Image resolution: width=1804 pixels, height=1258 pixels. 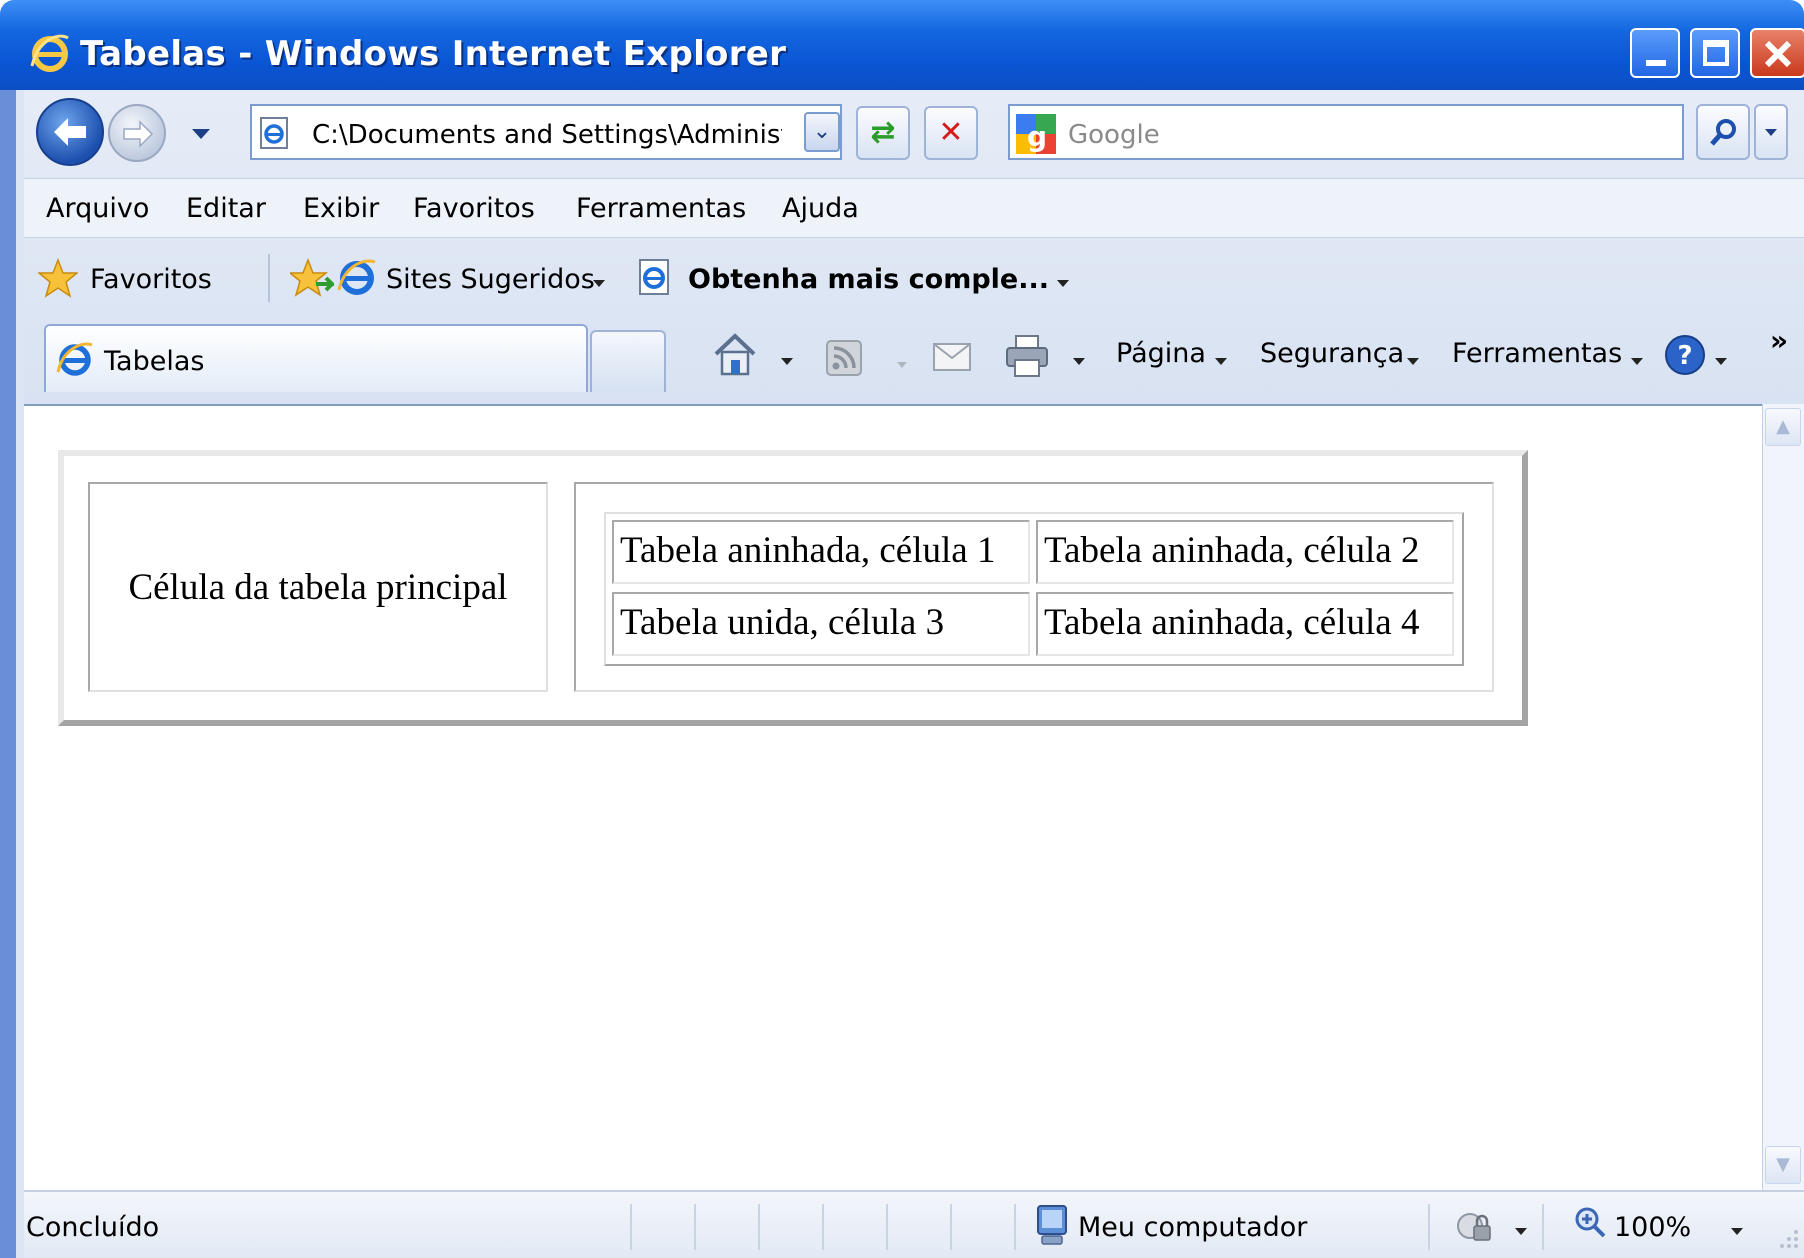 What do you see at coordinates (93, 1227) in the screenshot?
I see `status-text: Concluído` at bounding box center [93, 1227].